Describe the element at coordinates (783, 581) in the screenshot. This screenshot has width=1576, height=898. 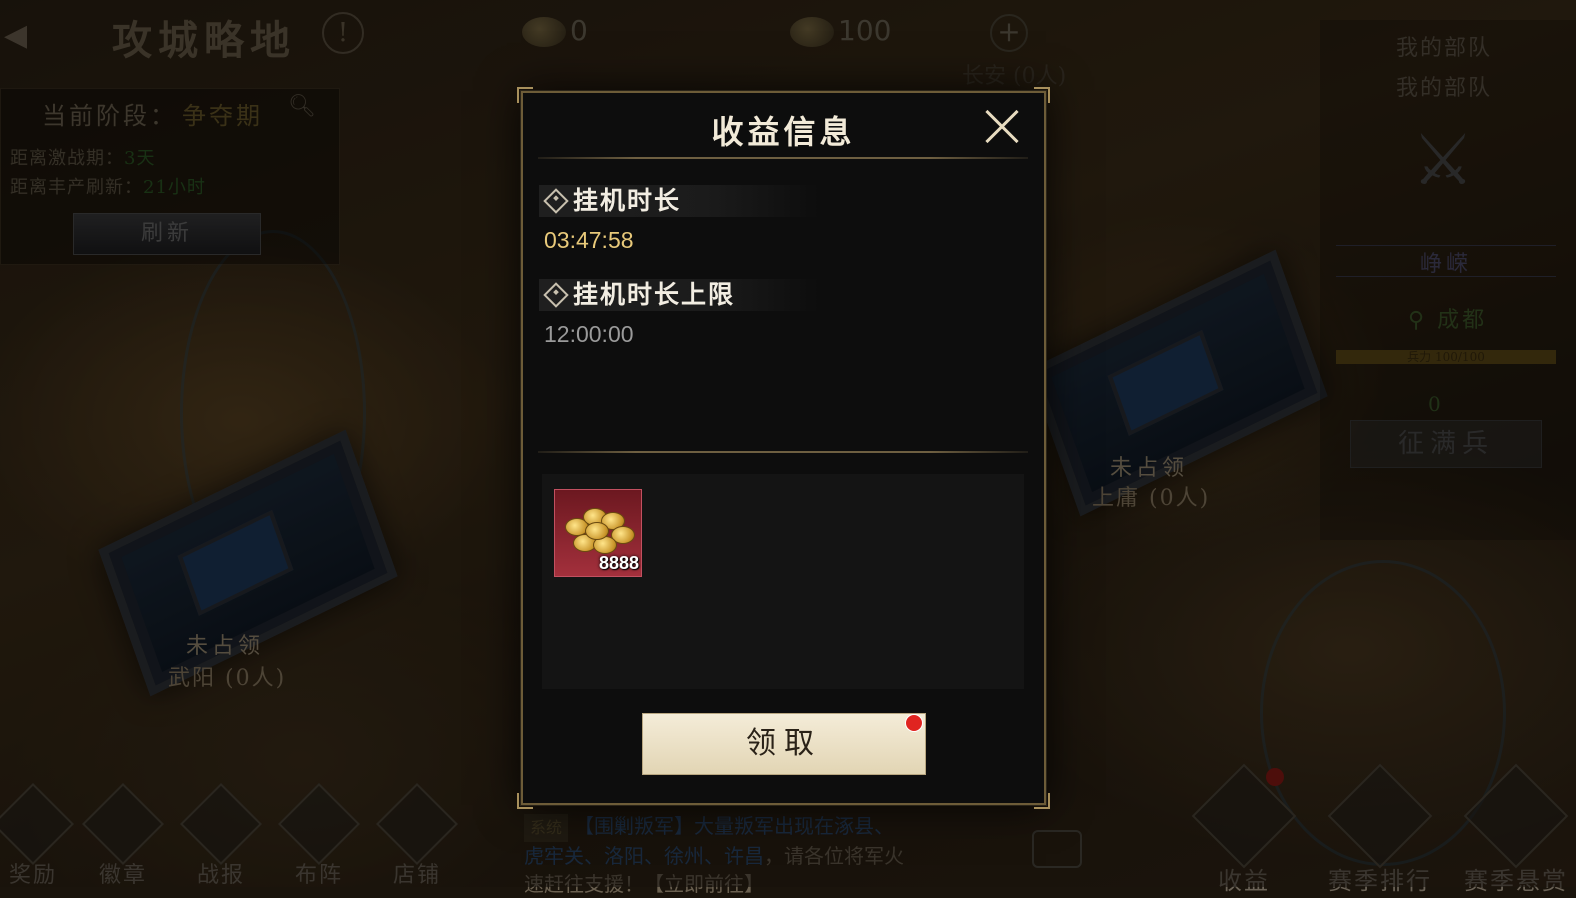
I see `reward-list: 8888` at that location.